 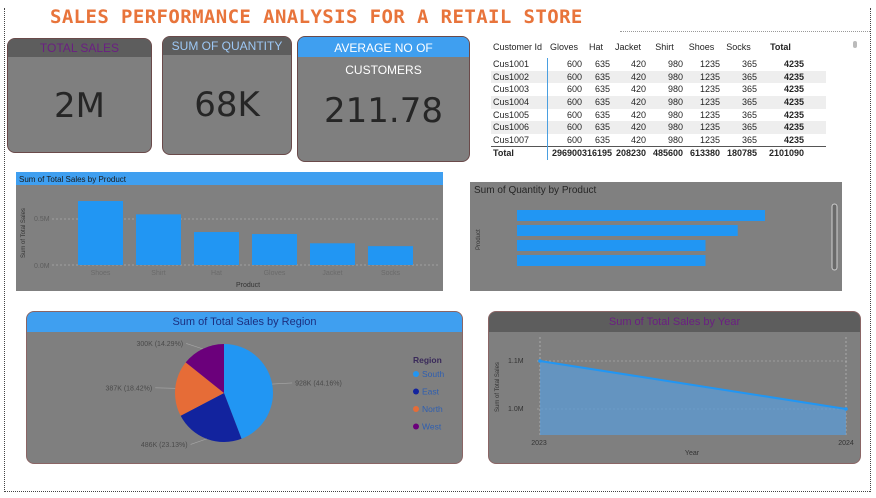 I want to click on kpi-label-sum-quantity: SUM OF QUANTITY, so click(x=227, y=46).